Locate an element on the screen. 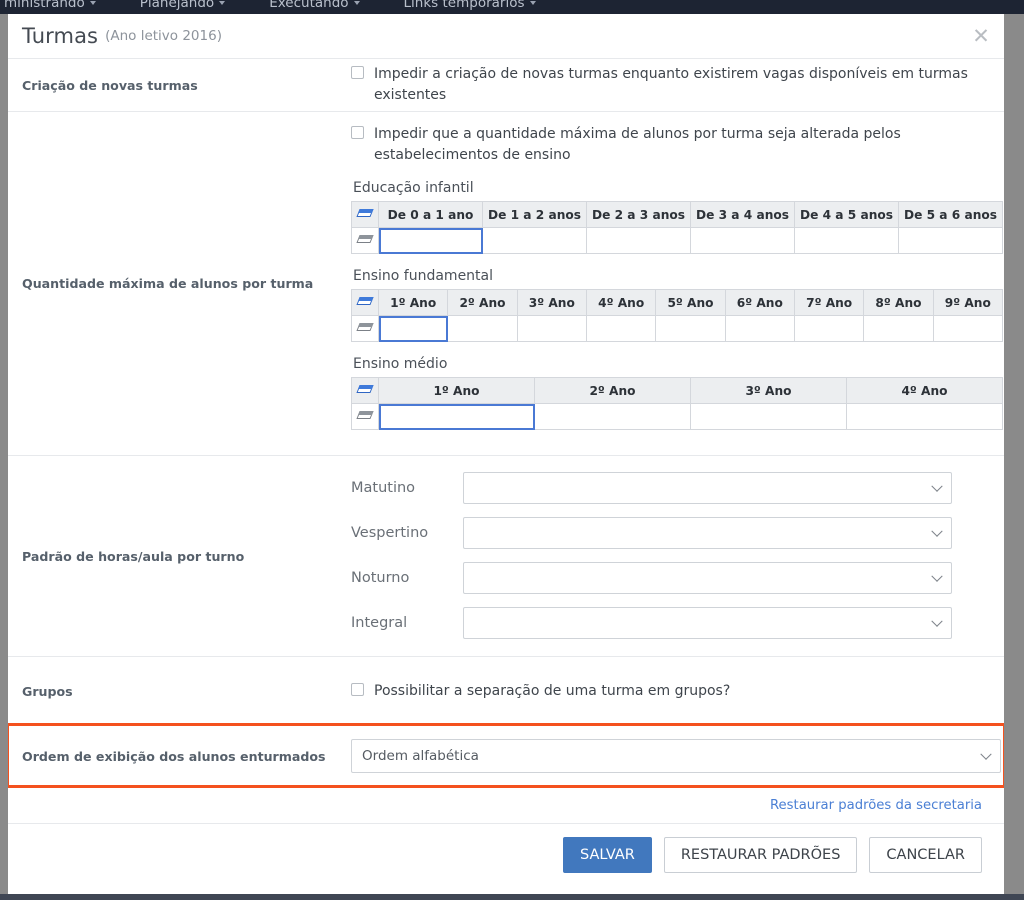  nav-item-links-temporarios: Links temporários is located at coordinates (470, 5).